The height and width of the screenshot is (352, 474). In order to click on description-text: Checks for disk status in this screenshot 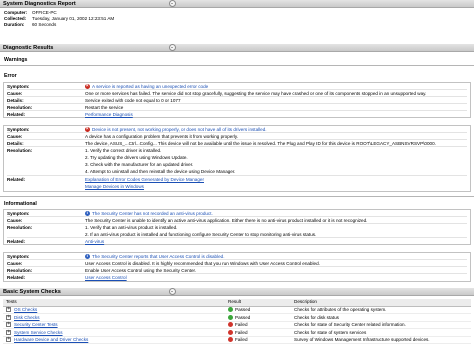, I will do `click(381, 317)`.